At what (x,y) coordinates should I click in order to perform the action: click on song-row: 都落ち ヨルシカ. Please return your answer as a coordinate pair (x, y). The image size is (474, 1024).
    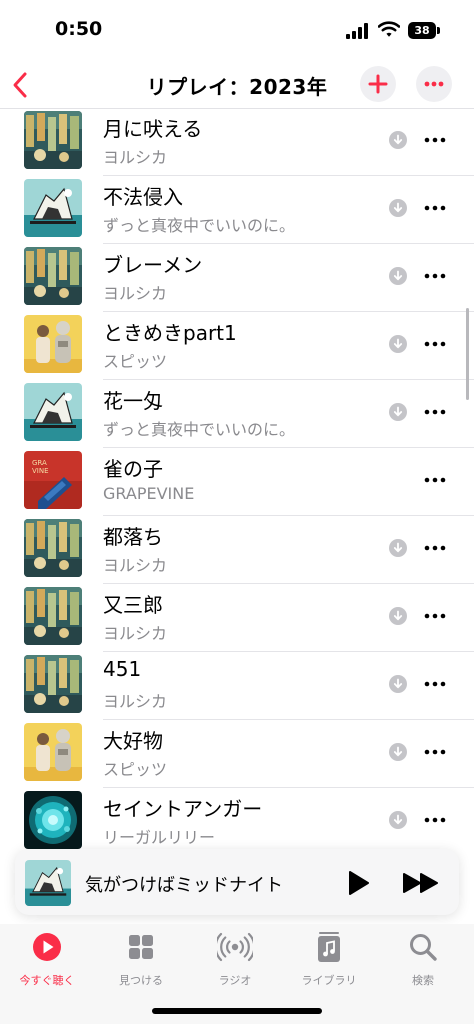
    Looking at the image, I should click on (237, 550).